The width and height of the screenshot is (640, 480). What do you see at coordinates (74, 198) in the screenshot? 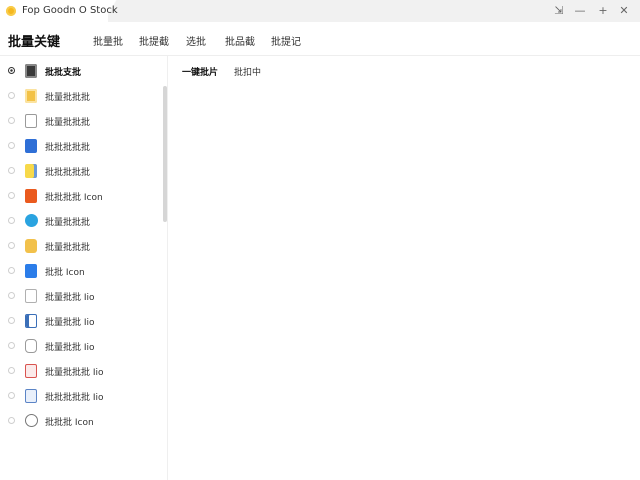
I see `sidebar-item-label: 批批批批 Icon` at bounding box center [74, 198].